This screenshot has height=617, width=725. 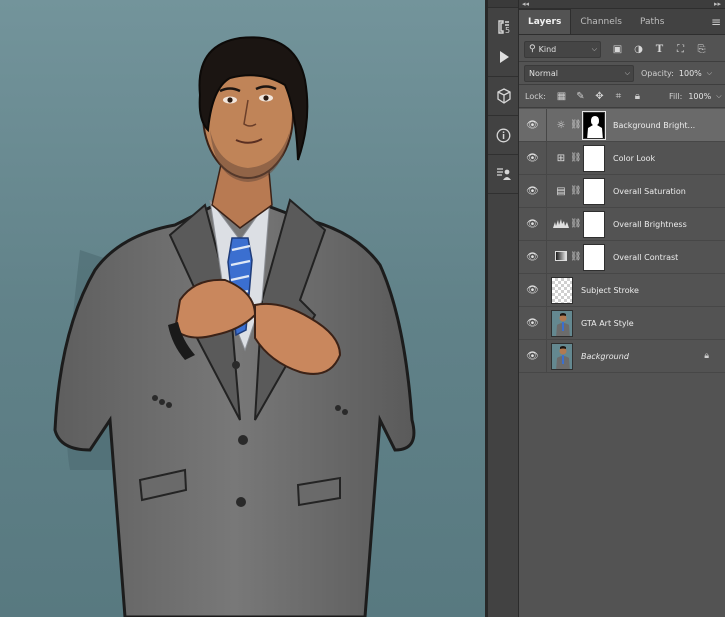 I want to click on layer-name: Overall Contrast, so click(x=645, y=257).